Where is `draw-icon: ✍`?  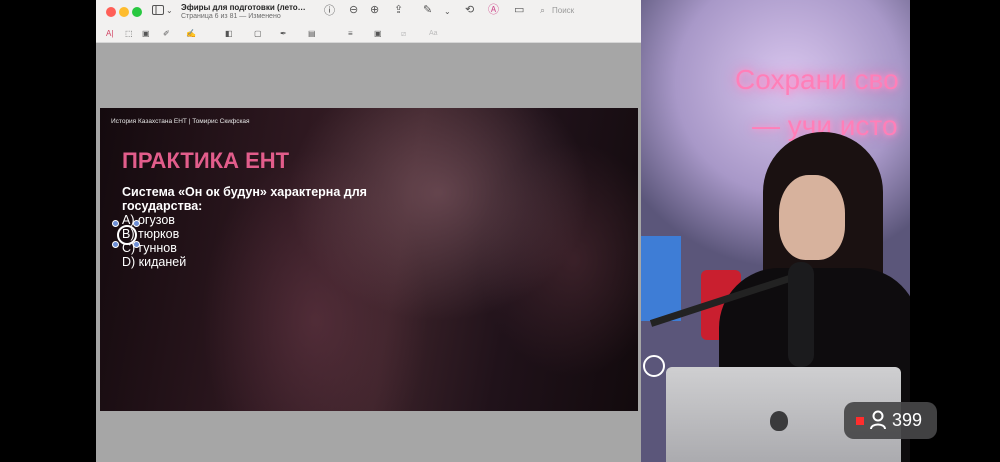
draw-icon: ✍ is located at coordinates (191, 34).